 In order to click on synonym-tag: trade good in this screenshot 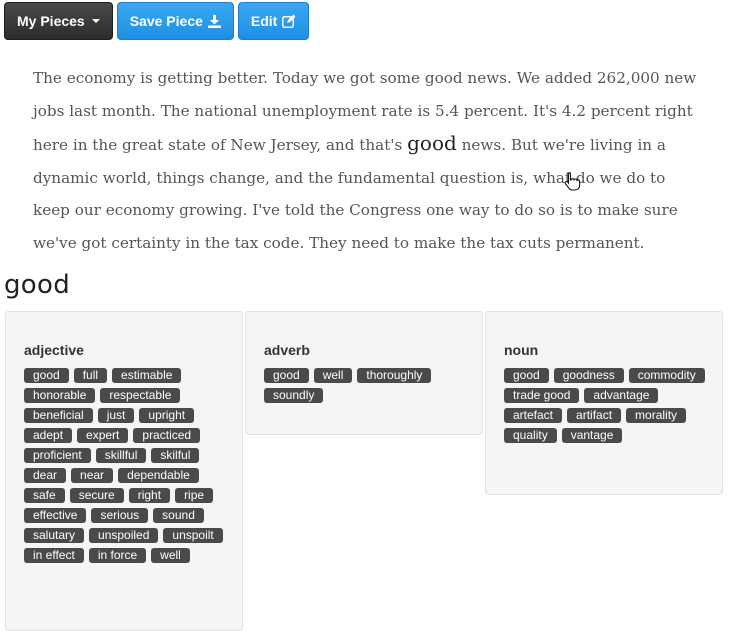, I will do `click(542, 395)`.